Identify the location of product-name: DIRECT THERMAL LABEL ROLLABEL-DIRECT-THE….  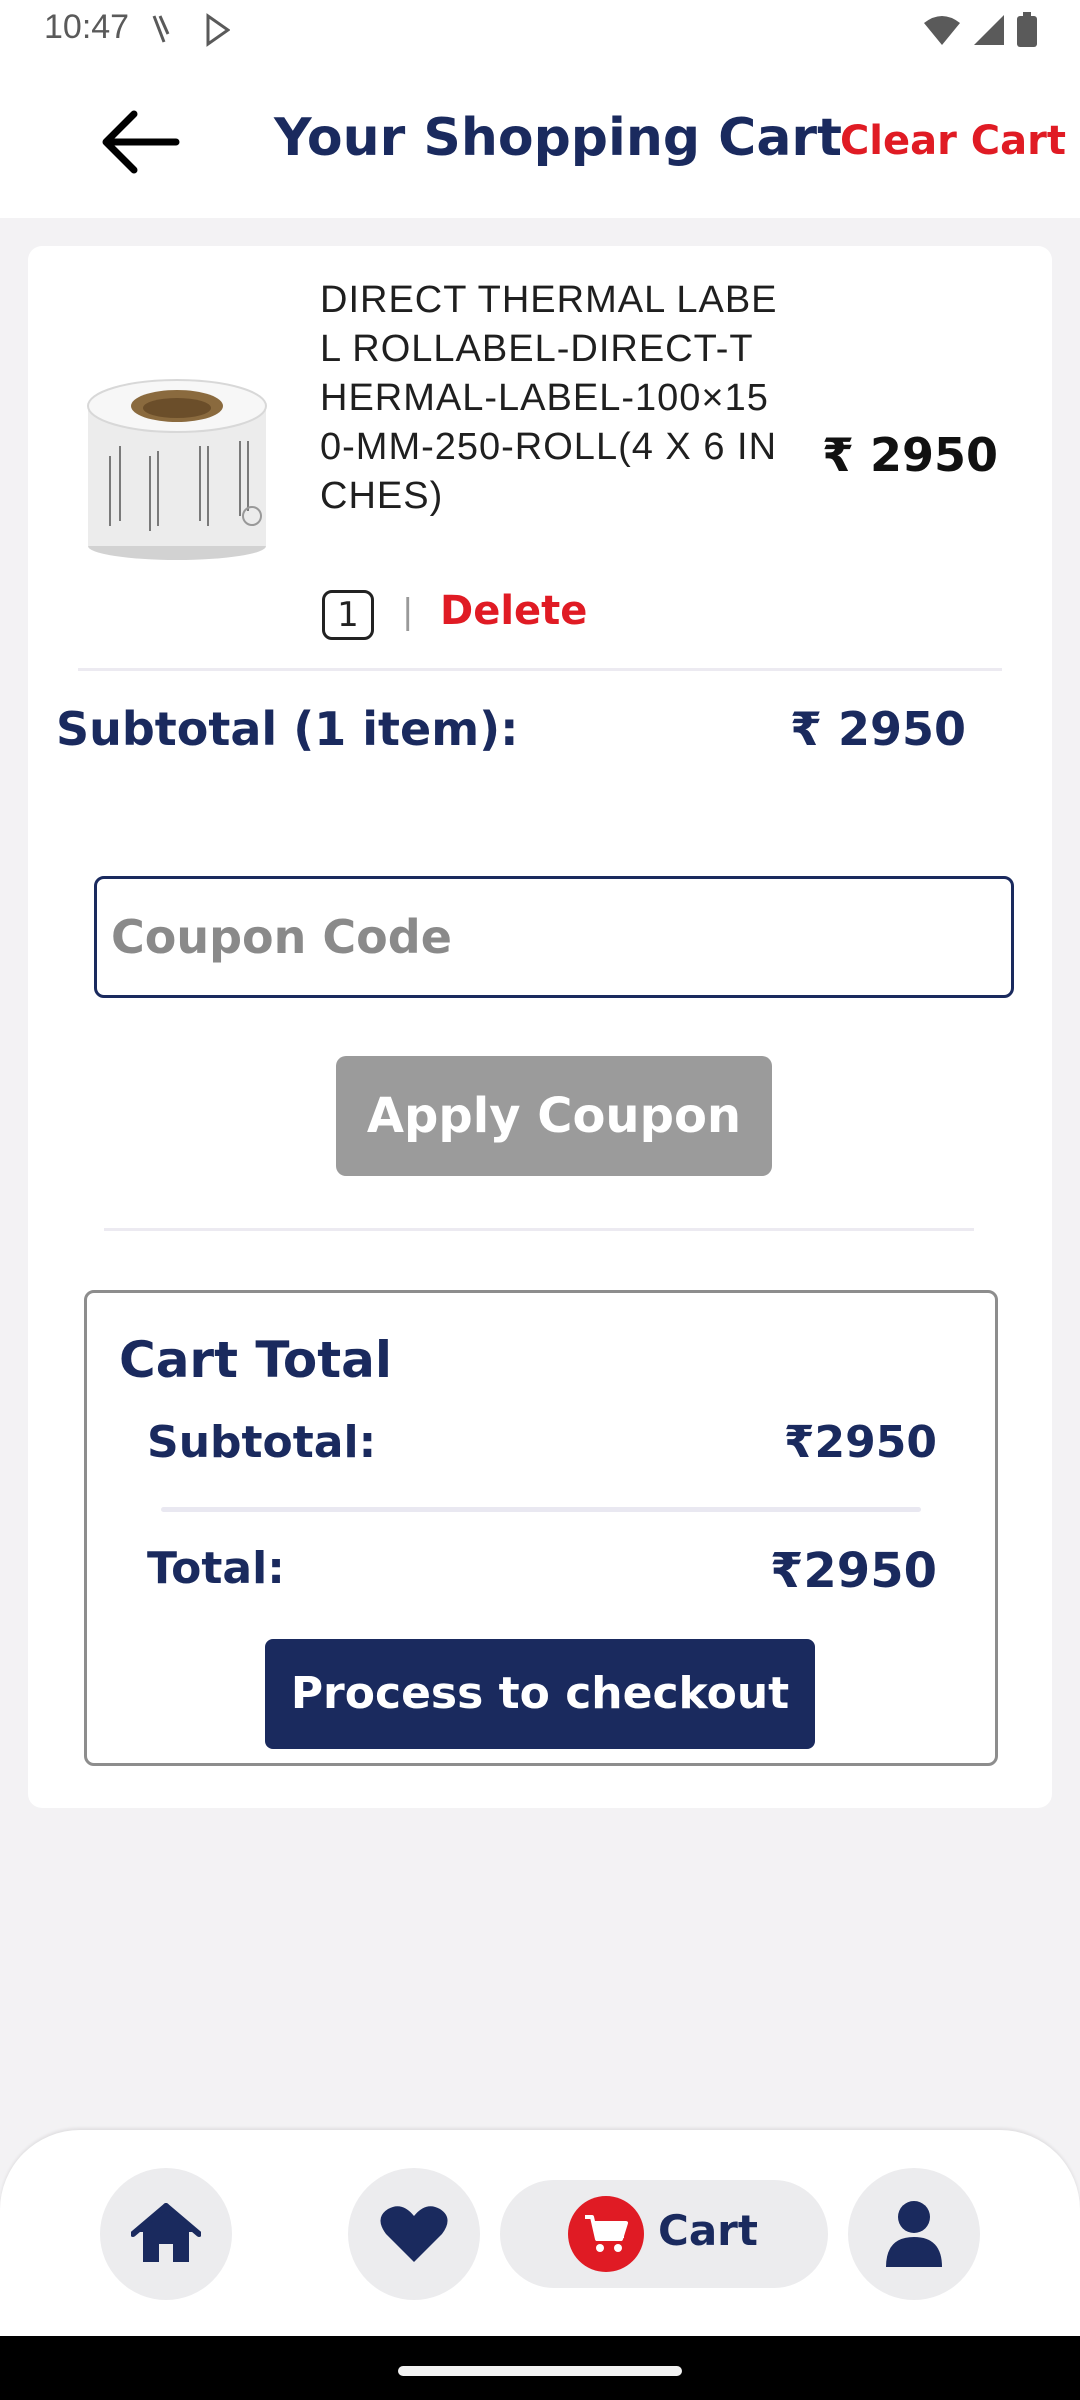
(549, 398).